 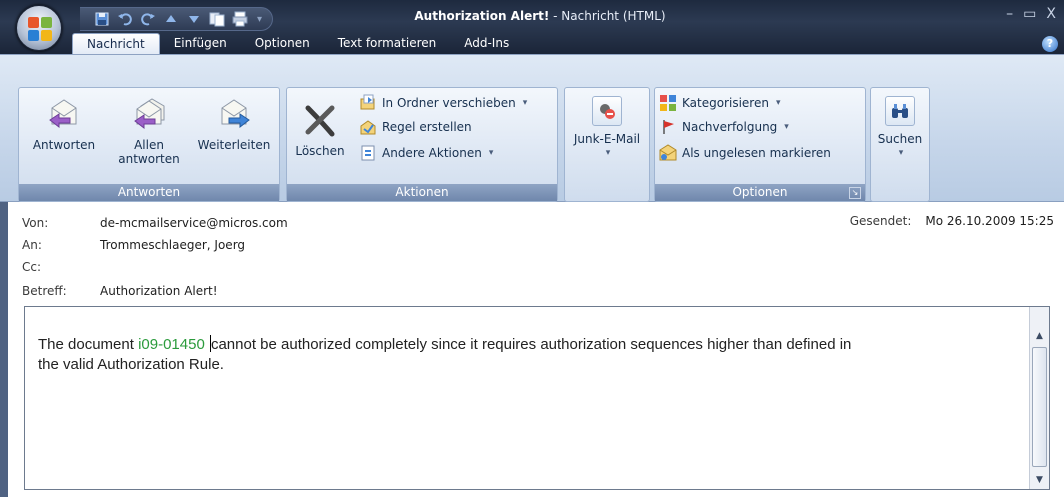 I want to click on move-to-folder-button: In Ordner verschieben ▾, so click(x=443, y=103).